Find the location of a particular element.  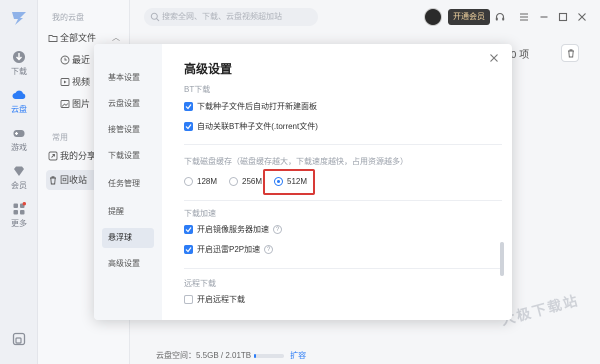

checkbox-remote-download: 开启远程下载 is located at coordinates (214, 300).